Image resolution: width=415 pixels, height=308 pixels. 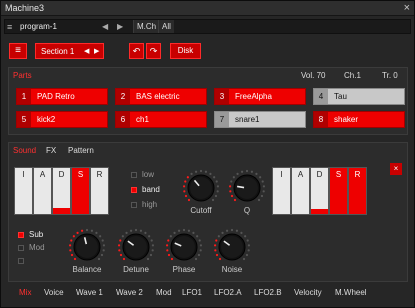 What do you see at coordinates (46, 119) in the screenshot?
I see `part-name: kick2` at bounding box center [46, 119].